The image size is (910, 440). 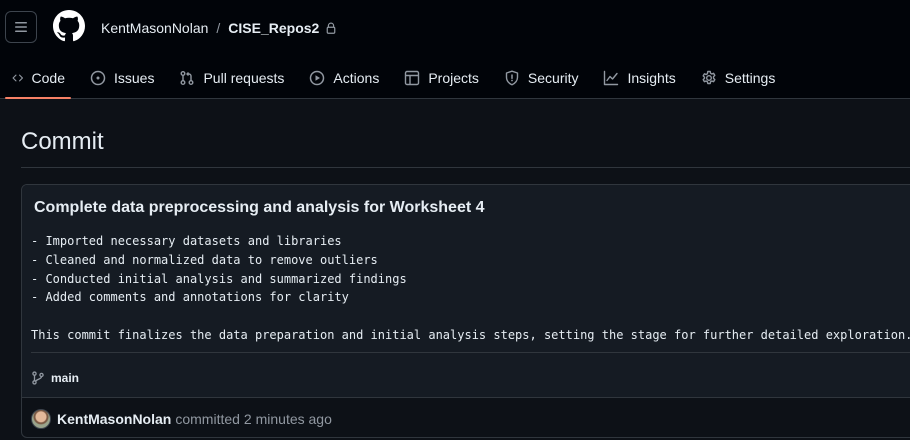 I want to click on breadcrumb: KentMasonNolan / CISE_Repos2, so click(x=219, y=28).